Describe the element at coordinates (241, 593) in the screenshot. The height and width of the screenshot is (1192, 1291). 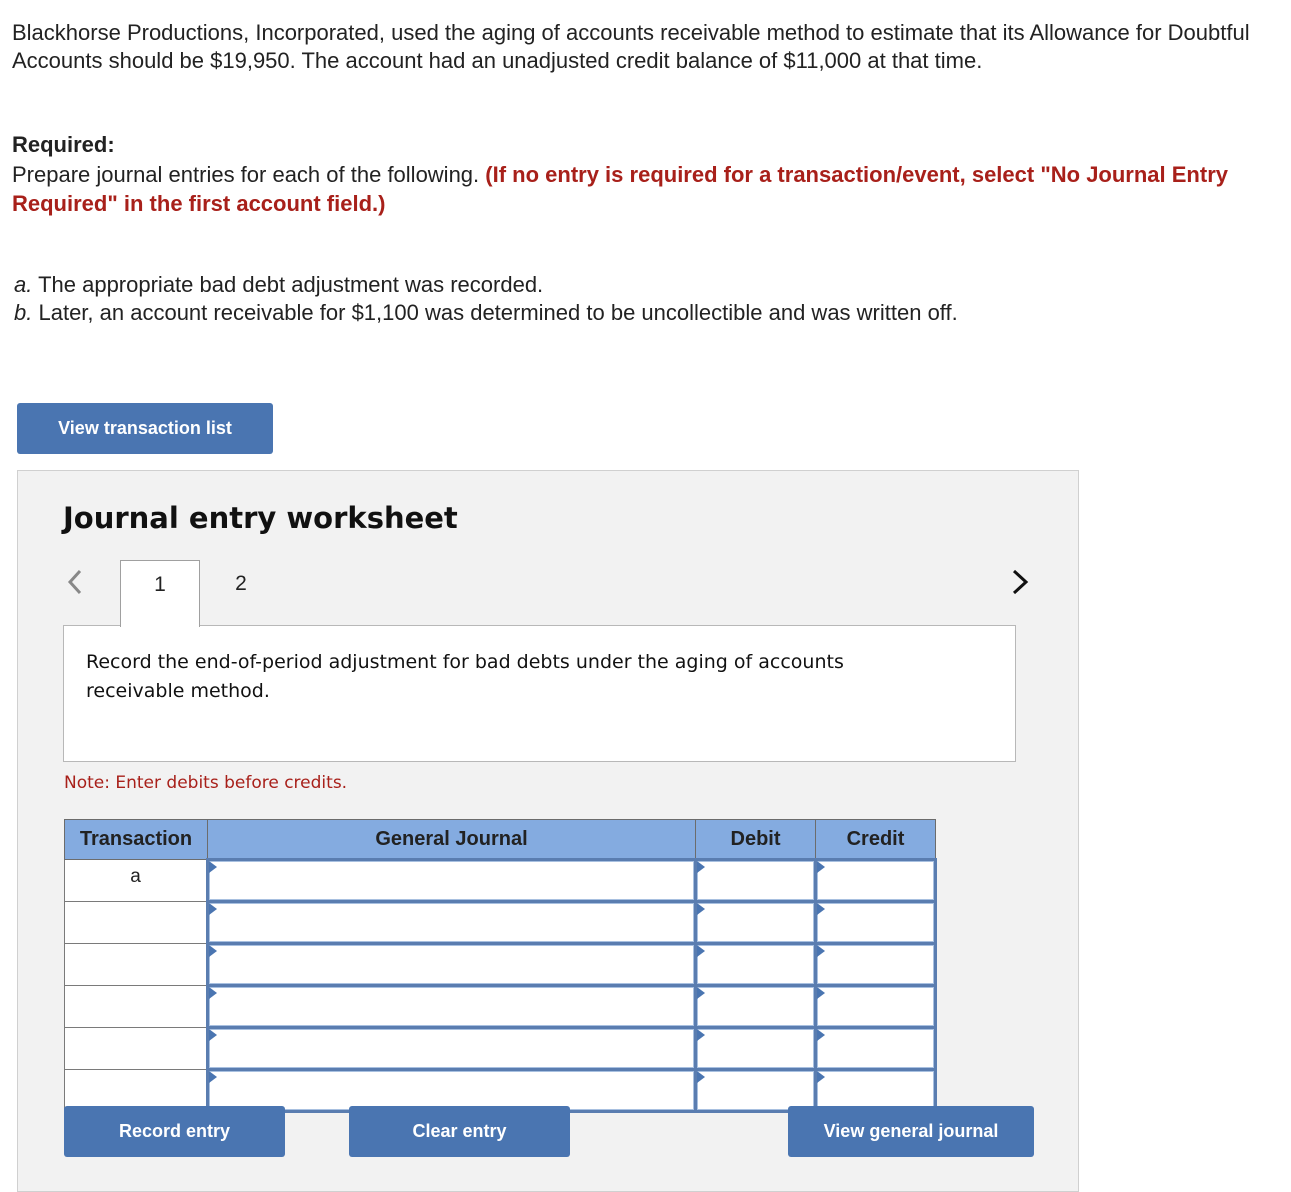
I see `tab-2: 2` at that location.